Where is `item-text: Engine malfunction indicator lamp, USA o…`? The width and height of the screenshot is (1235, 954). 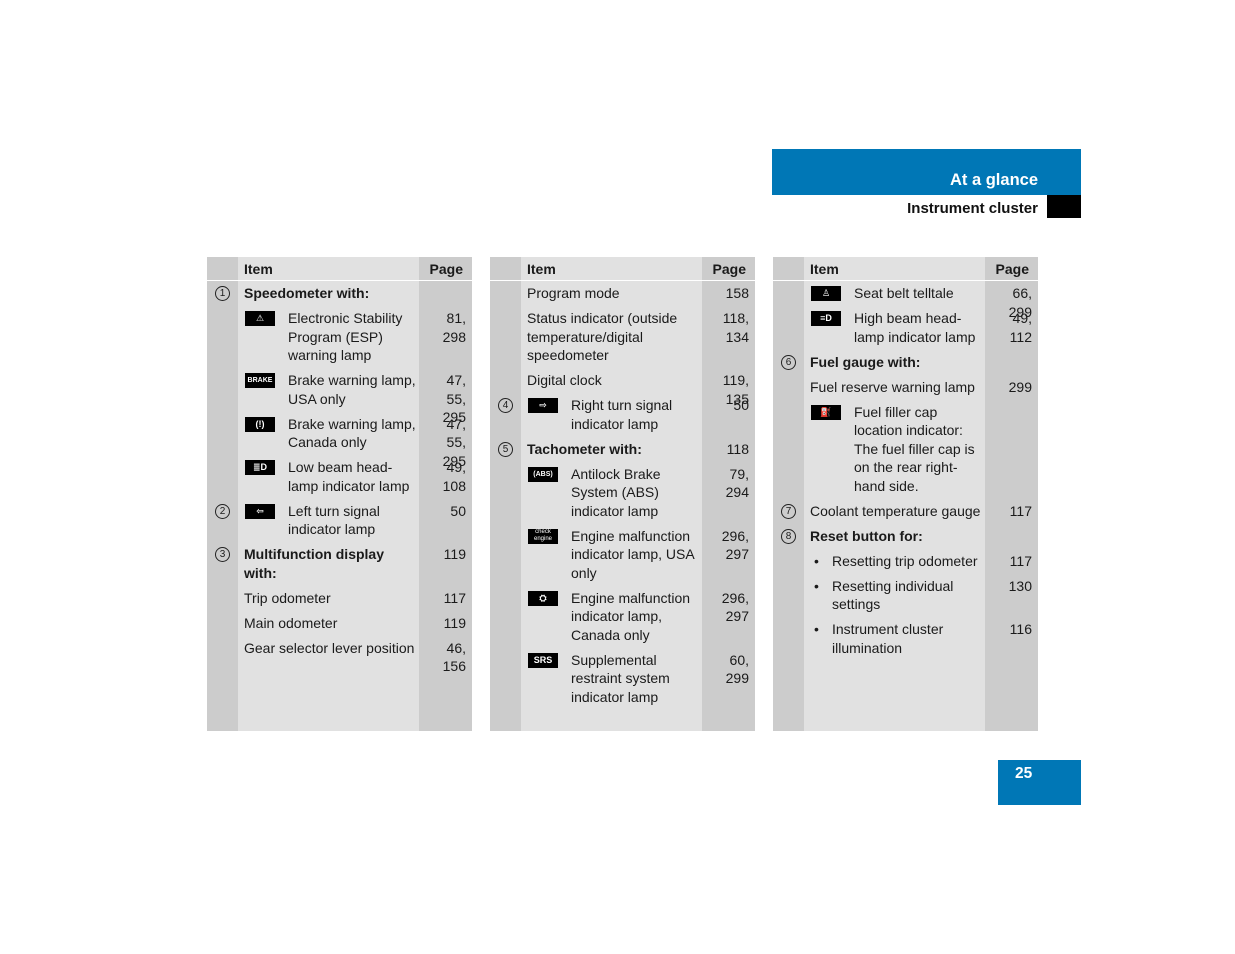 item-text: Engine malfunction indicator lamp, USA o… is located at coordinates (632, 554).